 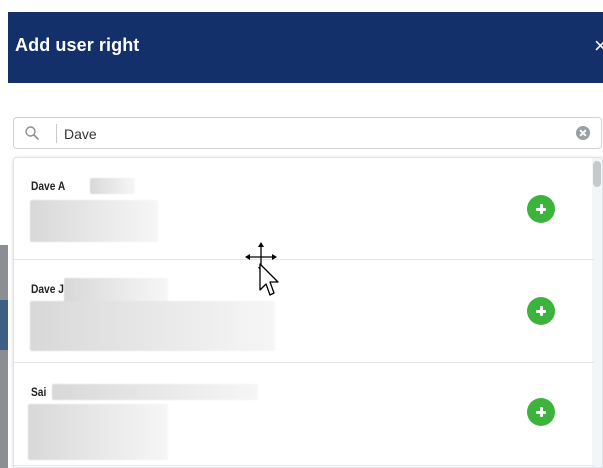 I want to click on search-icon, so click(x=32, y=133).